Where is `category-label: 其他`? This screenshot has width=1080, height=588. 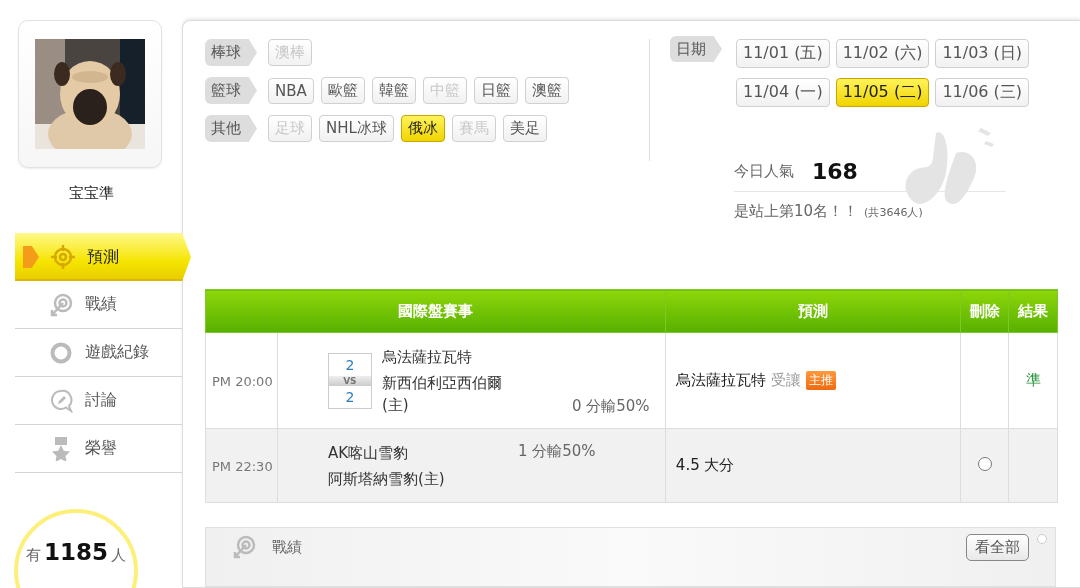 category-label: 其他 is located at coordinates (231, 128).